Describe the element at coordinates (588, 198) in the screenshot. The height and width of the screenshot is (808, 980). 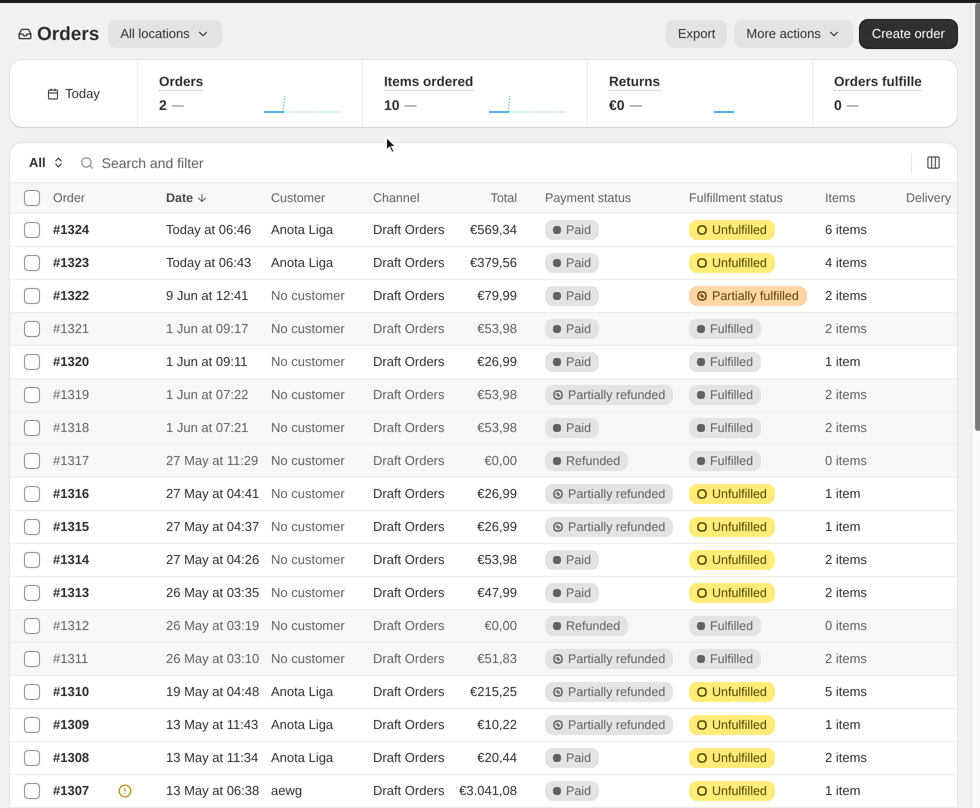
I see `column-header: Payment status` at that location.